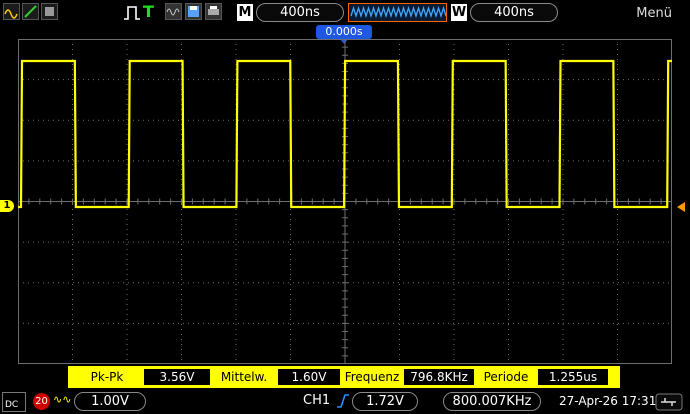 This screenshot has height=414, width=690. What do you see at coordinates (148, 11) in the screenshot?
I see `triggered-status-icon: T` at bounding box center [148, 11].